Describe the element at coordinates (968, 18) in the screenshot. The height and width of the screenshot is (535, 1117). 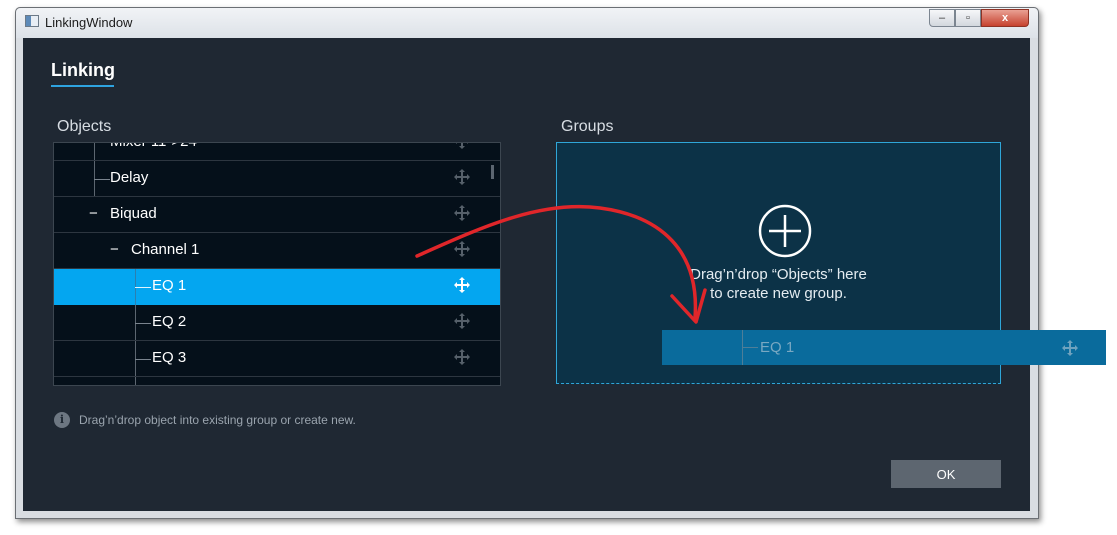
I see `maximize-button: ▫` at that location.